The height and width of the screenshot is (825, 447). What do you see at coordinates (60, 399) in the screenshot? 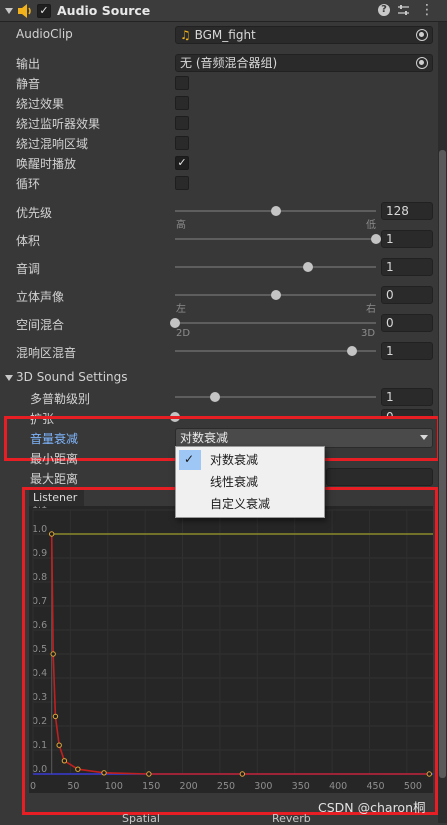
I see `doppler-label: 多普勒级别` at bounding box center [60, 399].